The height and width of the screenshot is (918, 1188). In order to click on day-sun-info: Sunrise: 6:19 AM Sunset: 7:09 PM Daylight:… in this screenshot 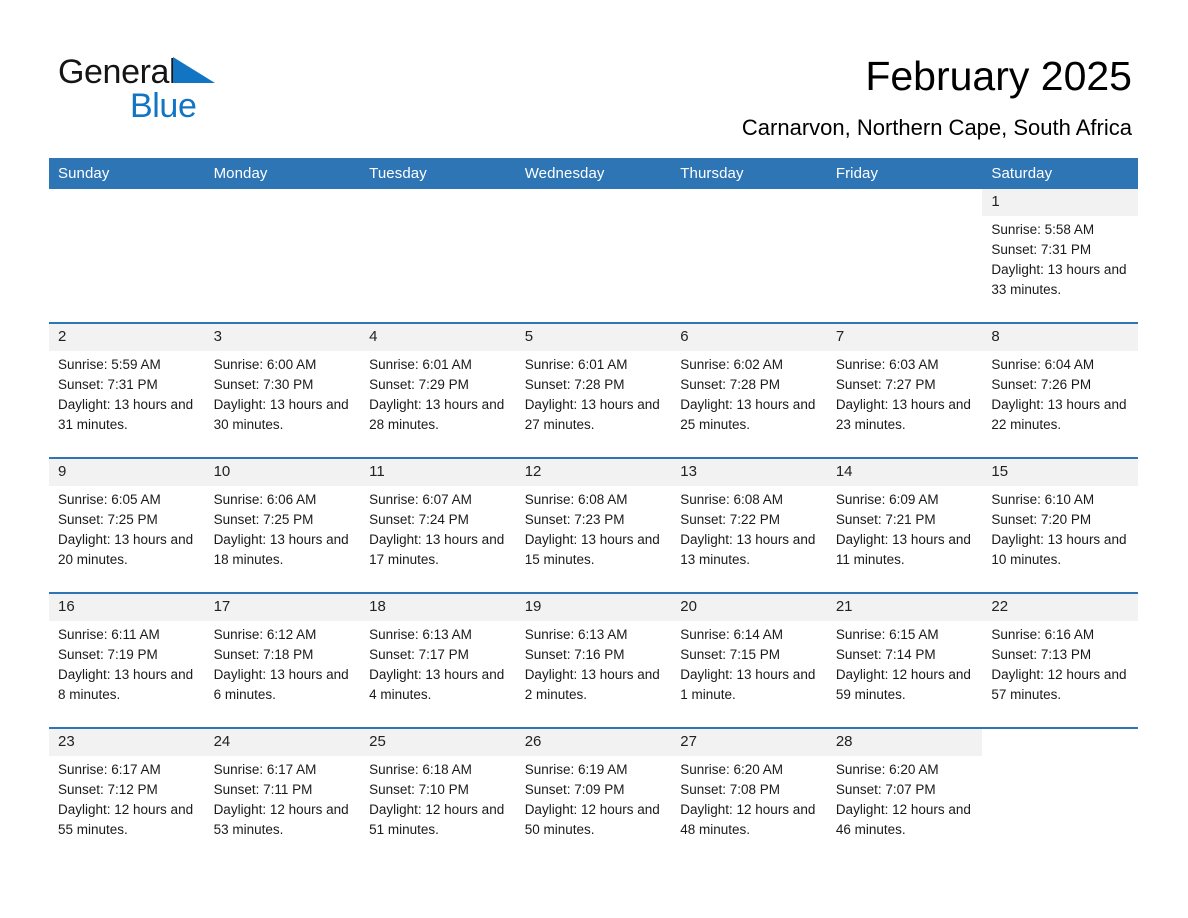, I will do `click(594, 798)`.